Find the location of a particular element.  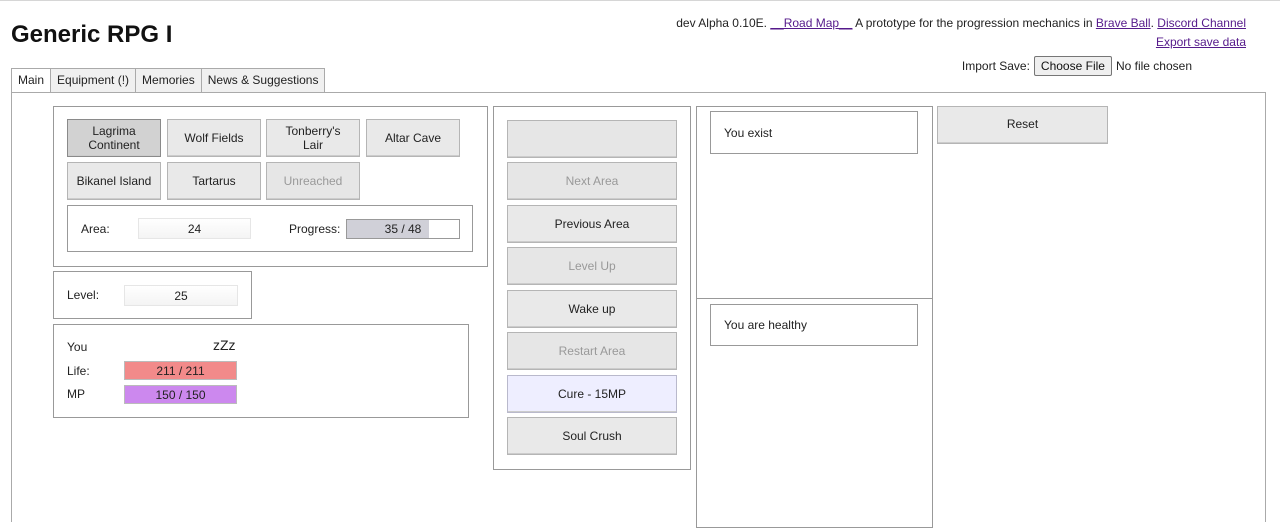

blank-action-button is located at coordinates (592, 139).